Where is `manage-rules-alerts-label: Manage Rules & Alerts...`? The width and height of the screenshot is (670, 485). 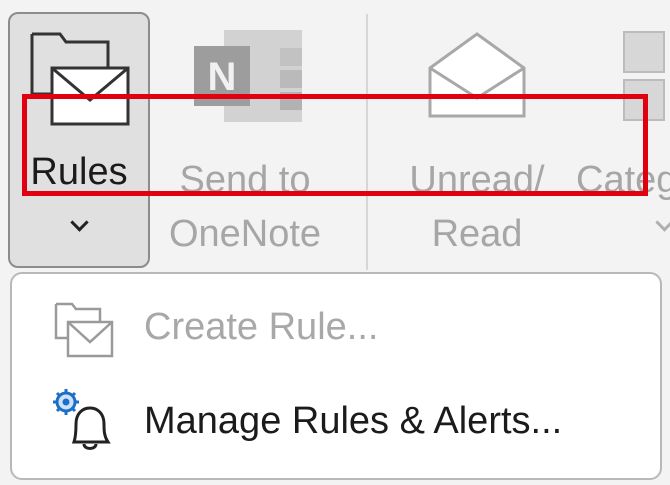 manage-rules-alerts-label: Manage Rules & Alerts... is located at coordinates (353, 421).